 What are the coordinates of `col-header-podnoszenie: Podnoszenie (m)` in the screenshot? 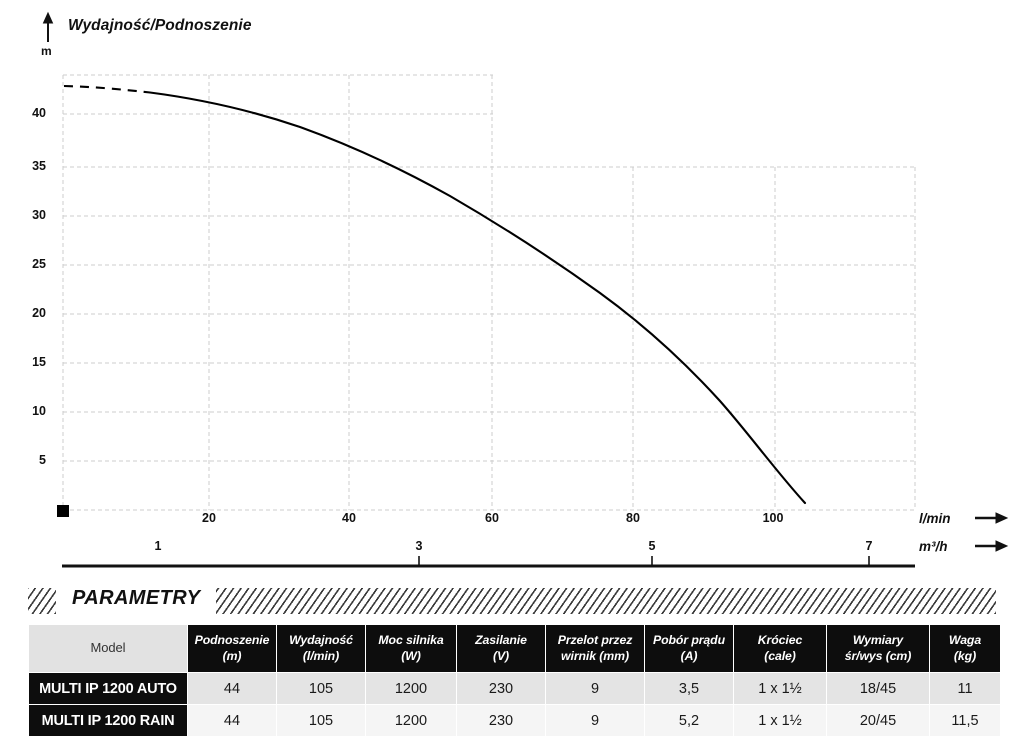 It's located at (232, 648).